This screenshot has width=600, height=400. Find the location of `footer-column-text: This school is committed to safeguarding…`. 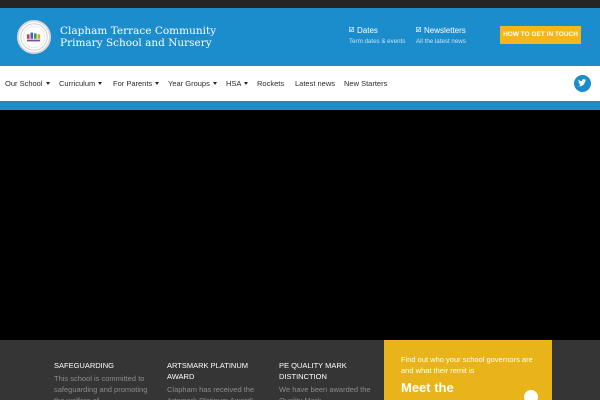

footer-column-text: This school is committed to safeguarding… is located at coordinates (101, 387).